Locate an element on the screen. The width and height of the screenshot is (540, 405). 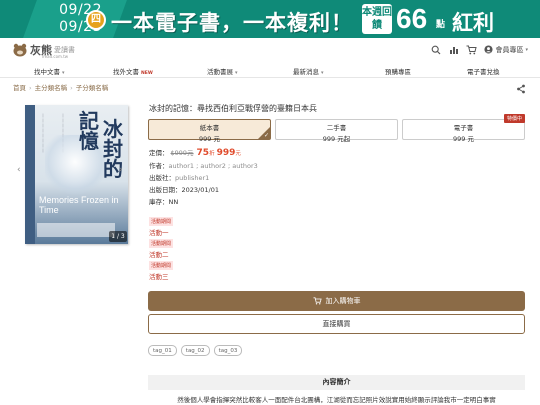
author-links: author1 ; author2 ; author3 is located at coordinates (213, 166).